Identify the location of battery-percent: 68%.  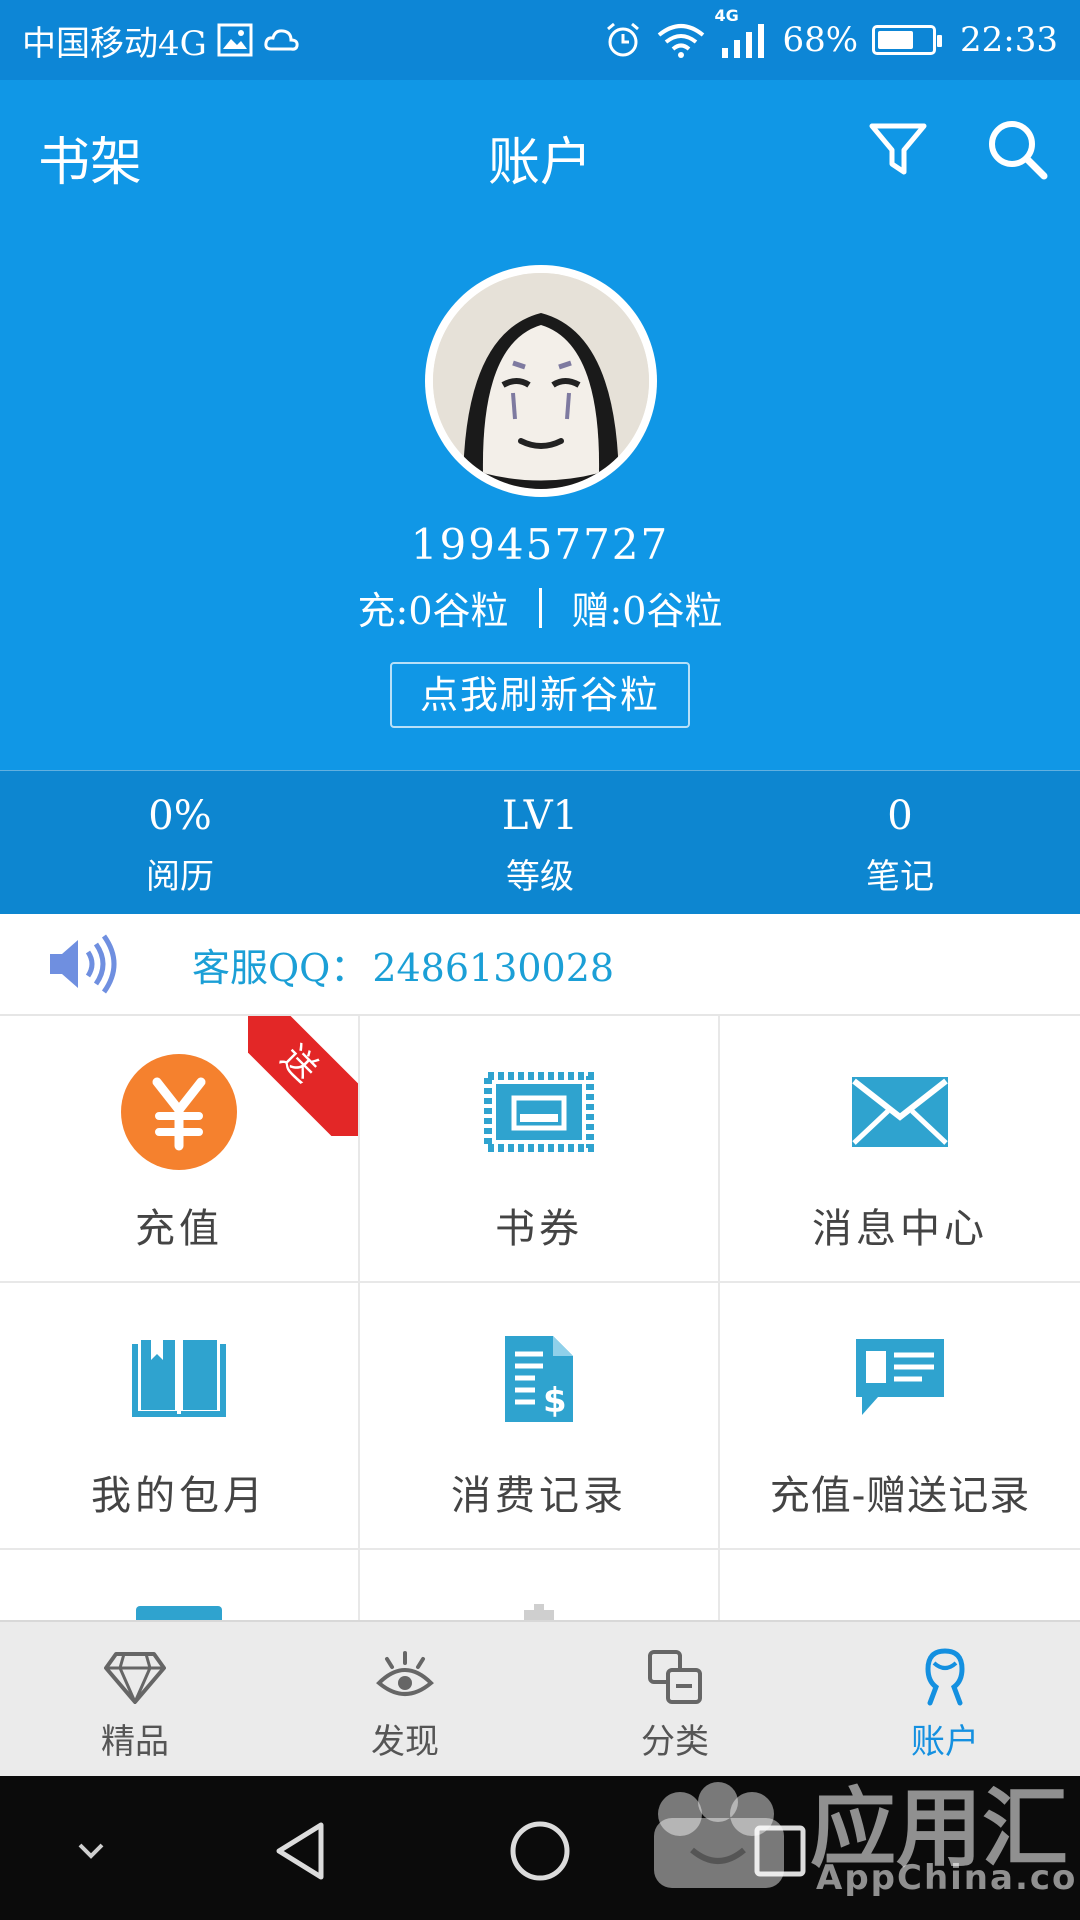
(820, 40).